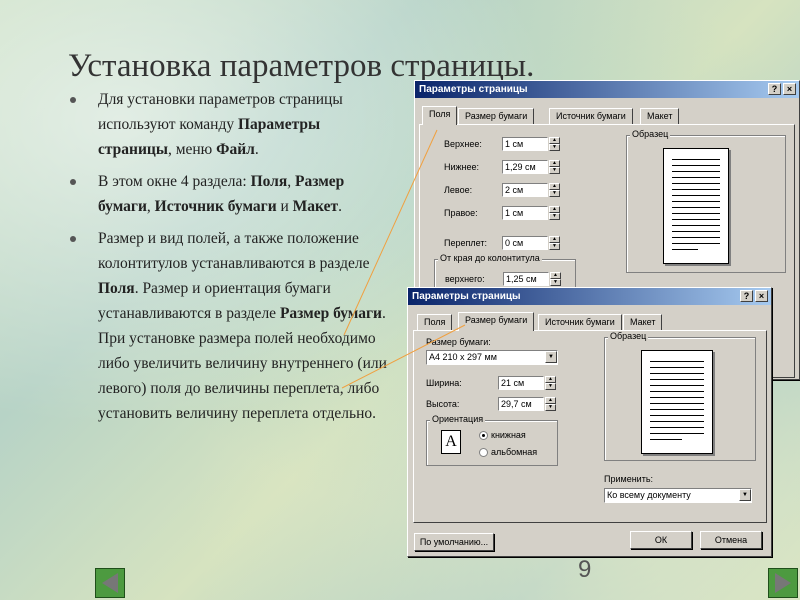 This screenshot has height=600, width=800. What do you see at coordinates (465, 279) in the screenshot?
I see `header-distance-label: верхнего:` at bounding box center [465, 279].